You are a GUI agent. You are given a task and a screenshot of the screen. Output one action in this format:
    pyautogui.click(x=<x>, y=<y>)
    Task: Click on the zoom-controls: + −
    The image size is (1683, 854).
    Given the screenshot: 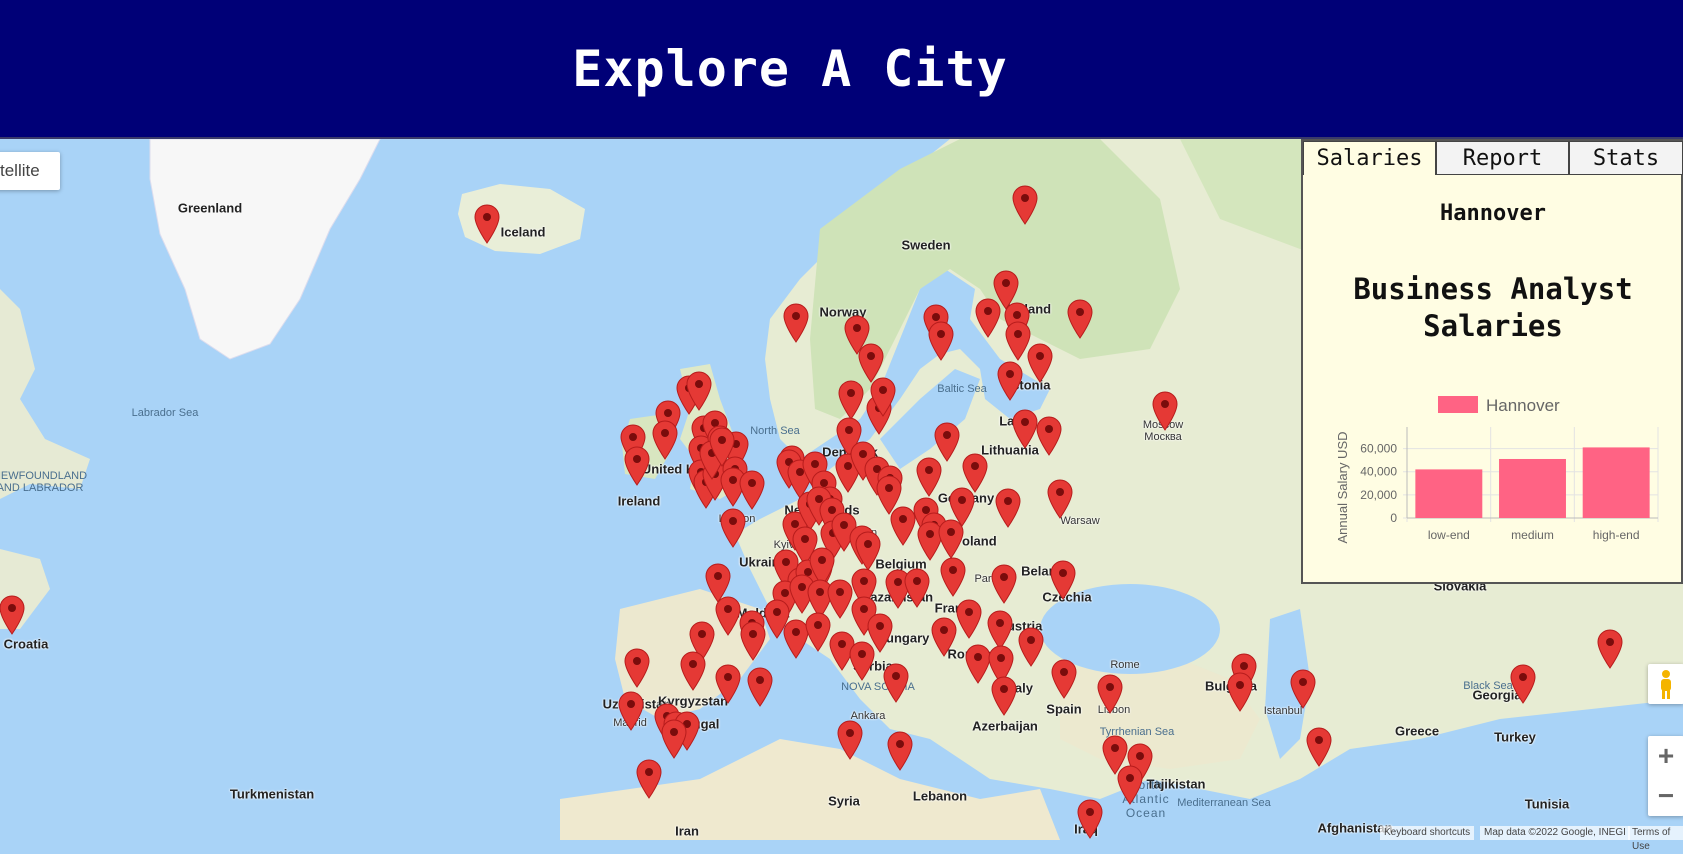 What is the action you would take?
    pyautogui.click(x=1665, y=776)
    